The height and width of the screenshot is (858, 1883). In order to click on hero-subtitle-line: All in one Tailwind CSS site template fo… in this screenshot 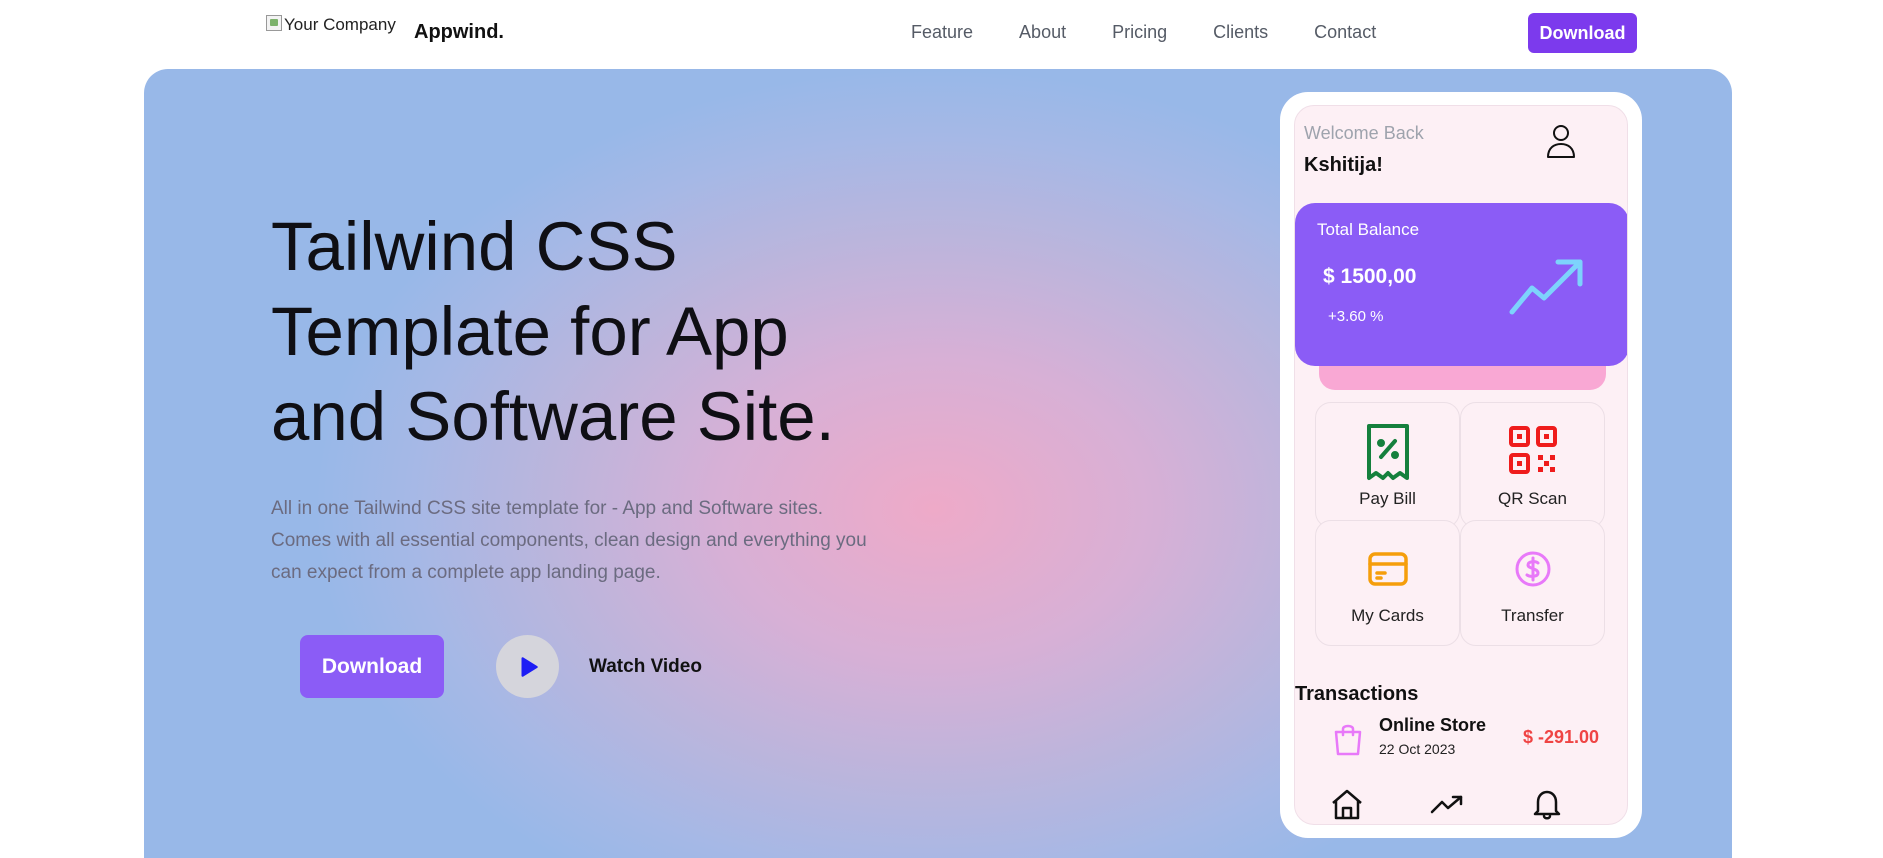, I will do `click(547, 508)`.